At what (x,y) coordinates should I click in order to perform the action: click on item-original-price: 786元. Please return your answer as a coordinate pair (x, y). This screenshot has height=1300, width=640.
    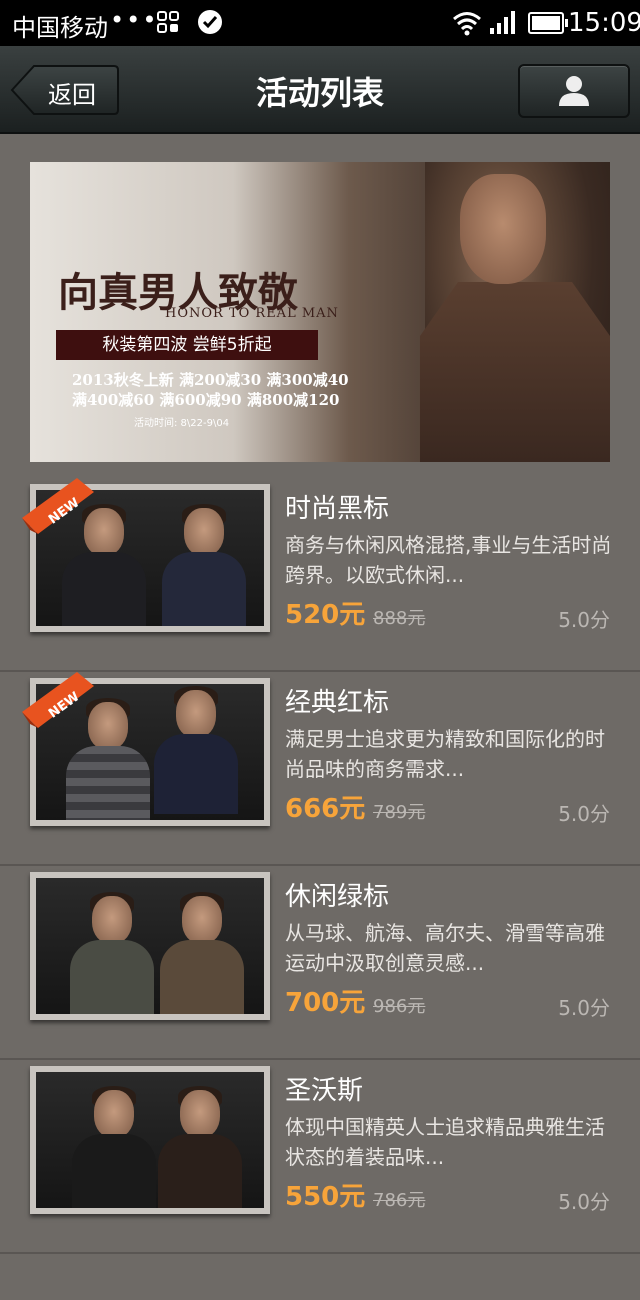
    Looking at the image, I should click on (399, 1200).